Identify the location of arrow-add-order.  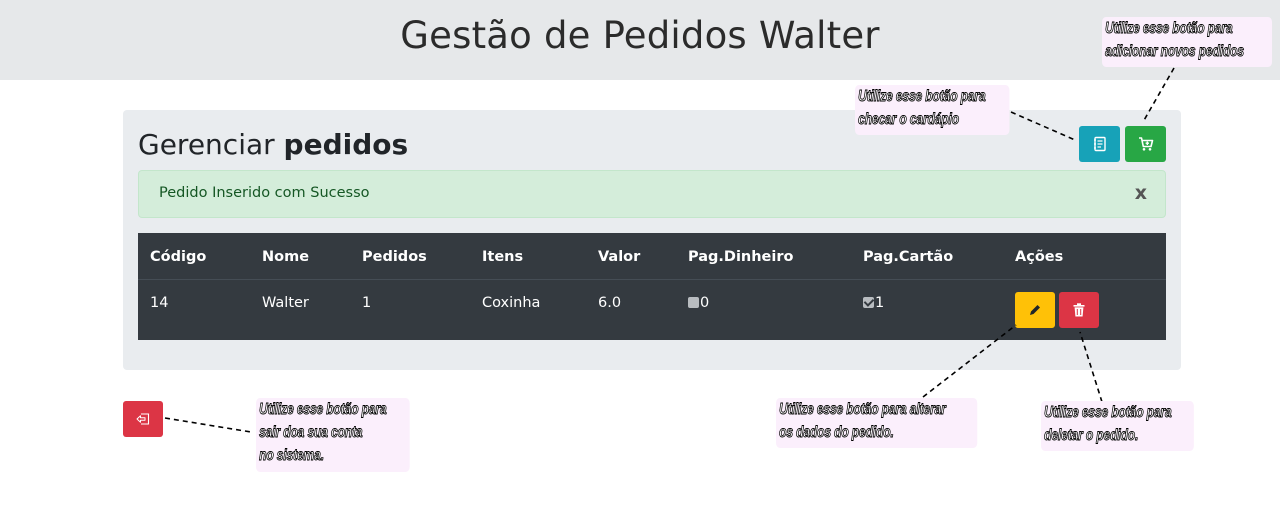
(1158, 95).